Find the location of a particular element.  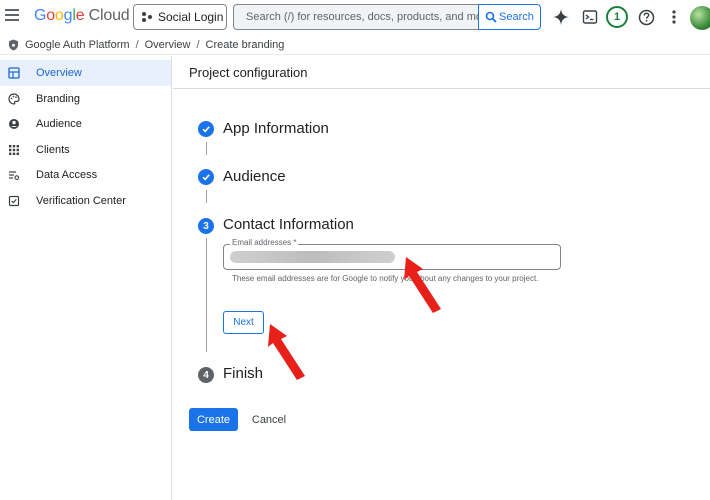

page-title: Project configuration is located at coordinates (441, 72).